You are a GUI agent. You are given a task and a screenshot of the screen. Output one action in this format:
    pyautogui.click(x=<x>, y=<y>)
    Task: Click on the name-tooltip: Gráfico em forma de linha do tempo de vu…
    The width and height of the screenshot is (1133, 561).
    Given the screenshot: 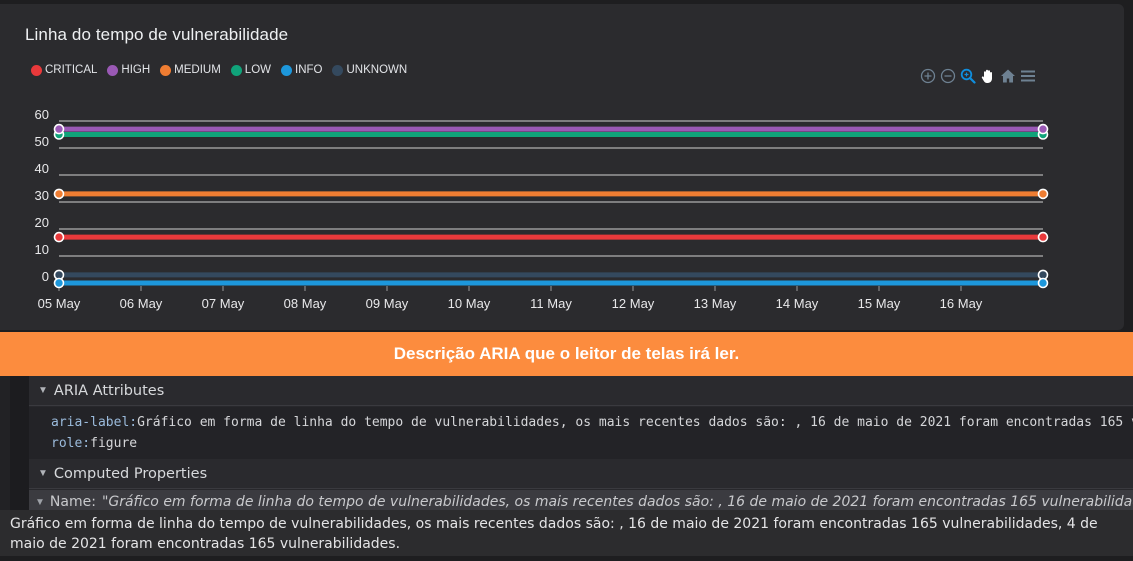 What is the action you would take?
    pyautogui.click(x=566, y=533)
    